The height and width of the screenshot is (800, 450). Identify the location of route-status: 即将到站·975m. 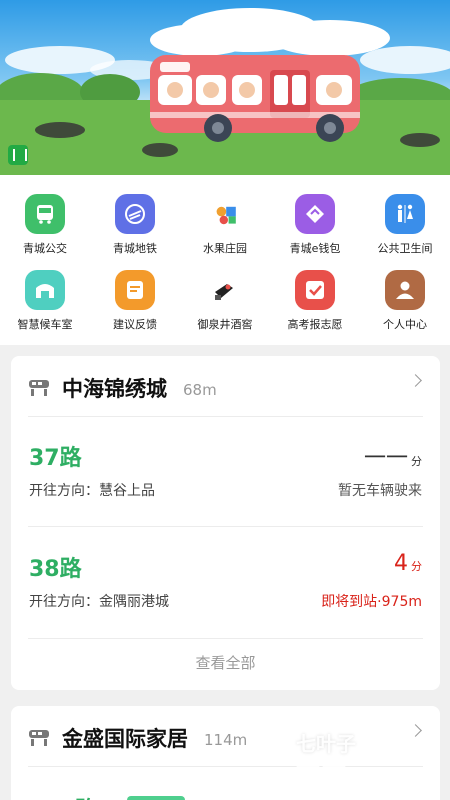
(371, 602).